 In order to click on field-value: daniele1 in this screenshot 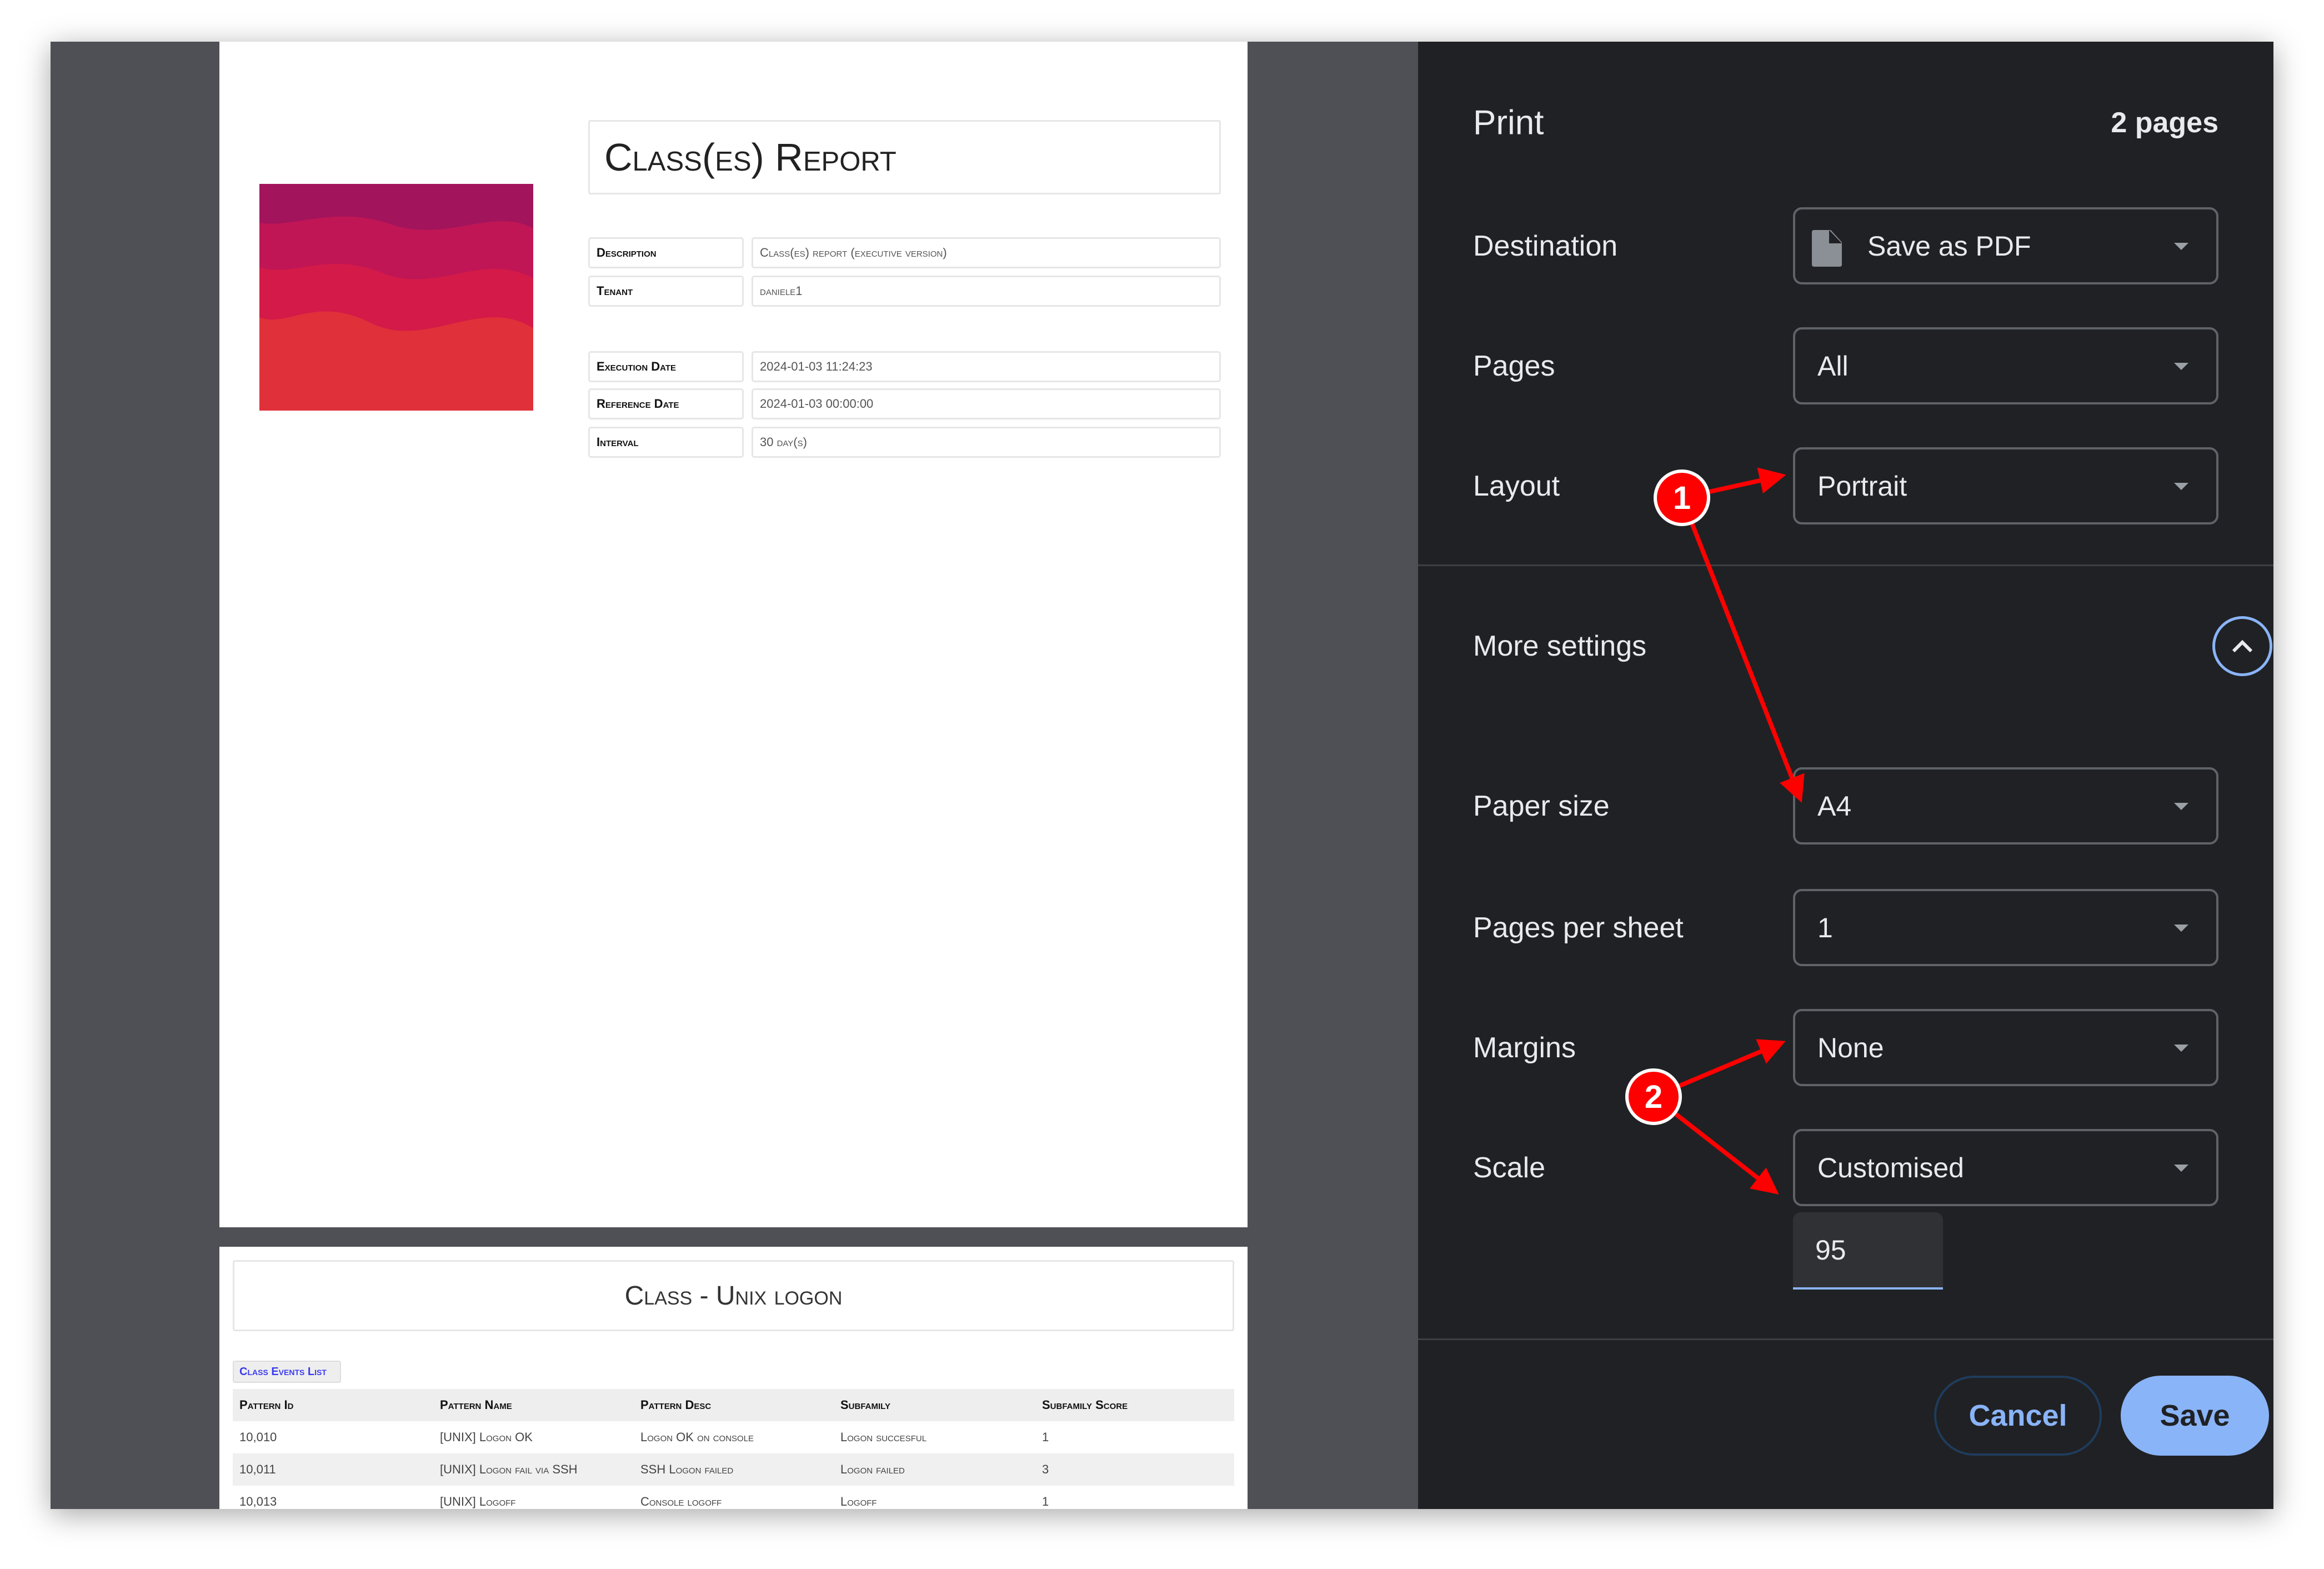, I will do `click(986, 292)`.